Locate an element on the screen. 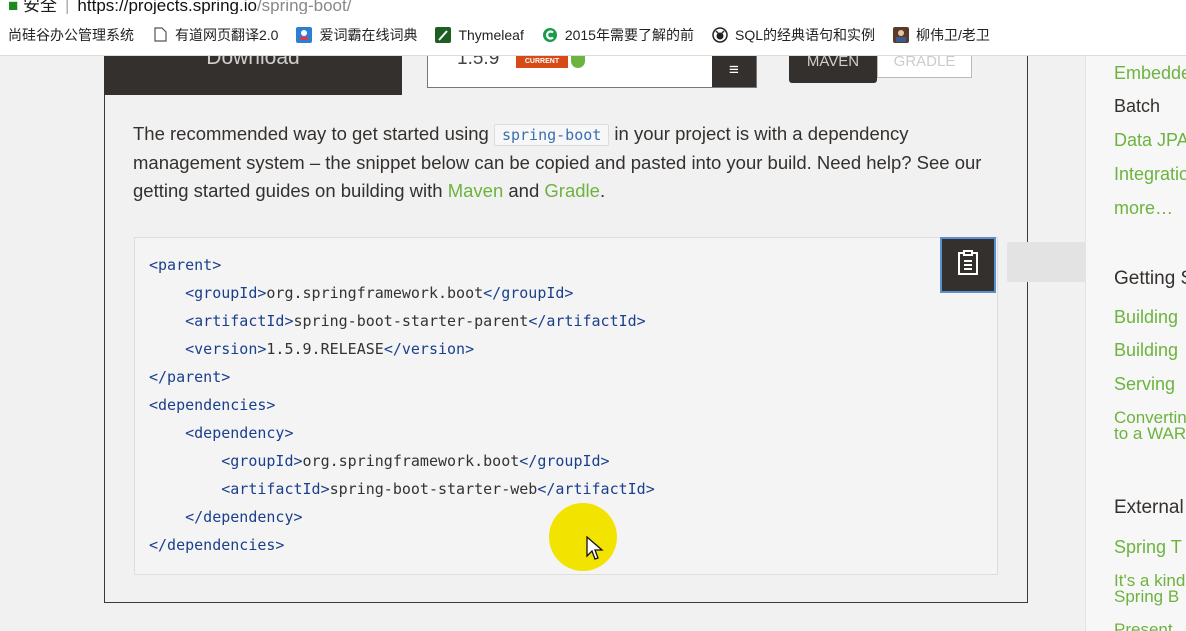 The width and height of the screenshot is (1186, 631). thymeleaf-icon is located at coordinates (443, 34).